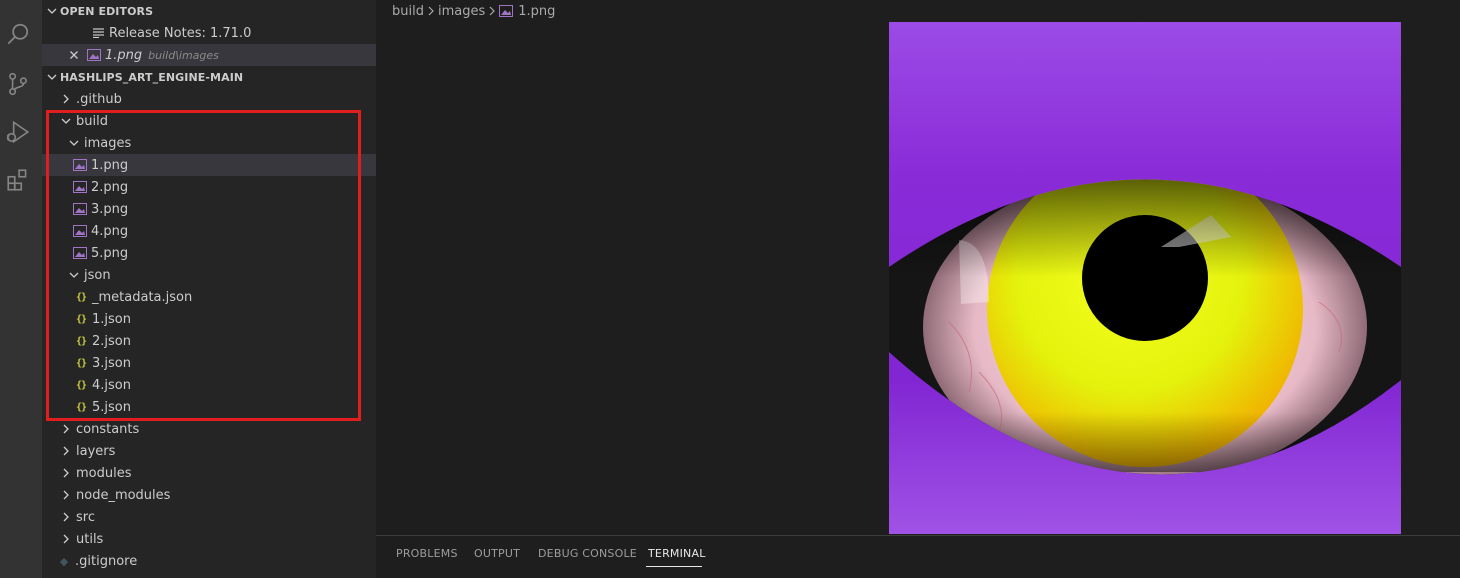  What do you see at coordinates (209, 165) in the screenshot?
I see `tree-file-1-png: 1.png` at bounding box center [209, 165].